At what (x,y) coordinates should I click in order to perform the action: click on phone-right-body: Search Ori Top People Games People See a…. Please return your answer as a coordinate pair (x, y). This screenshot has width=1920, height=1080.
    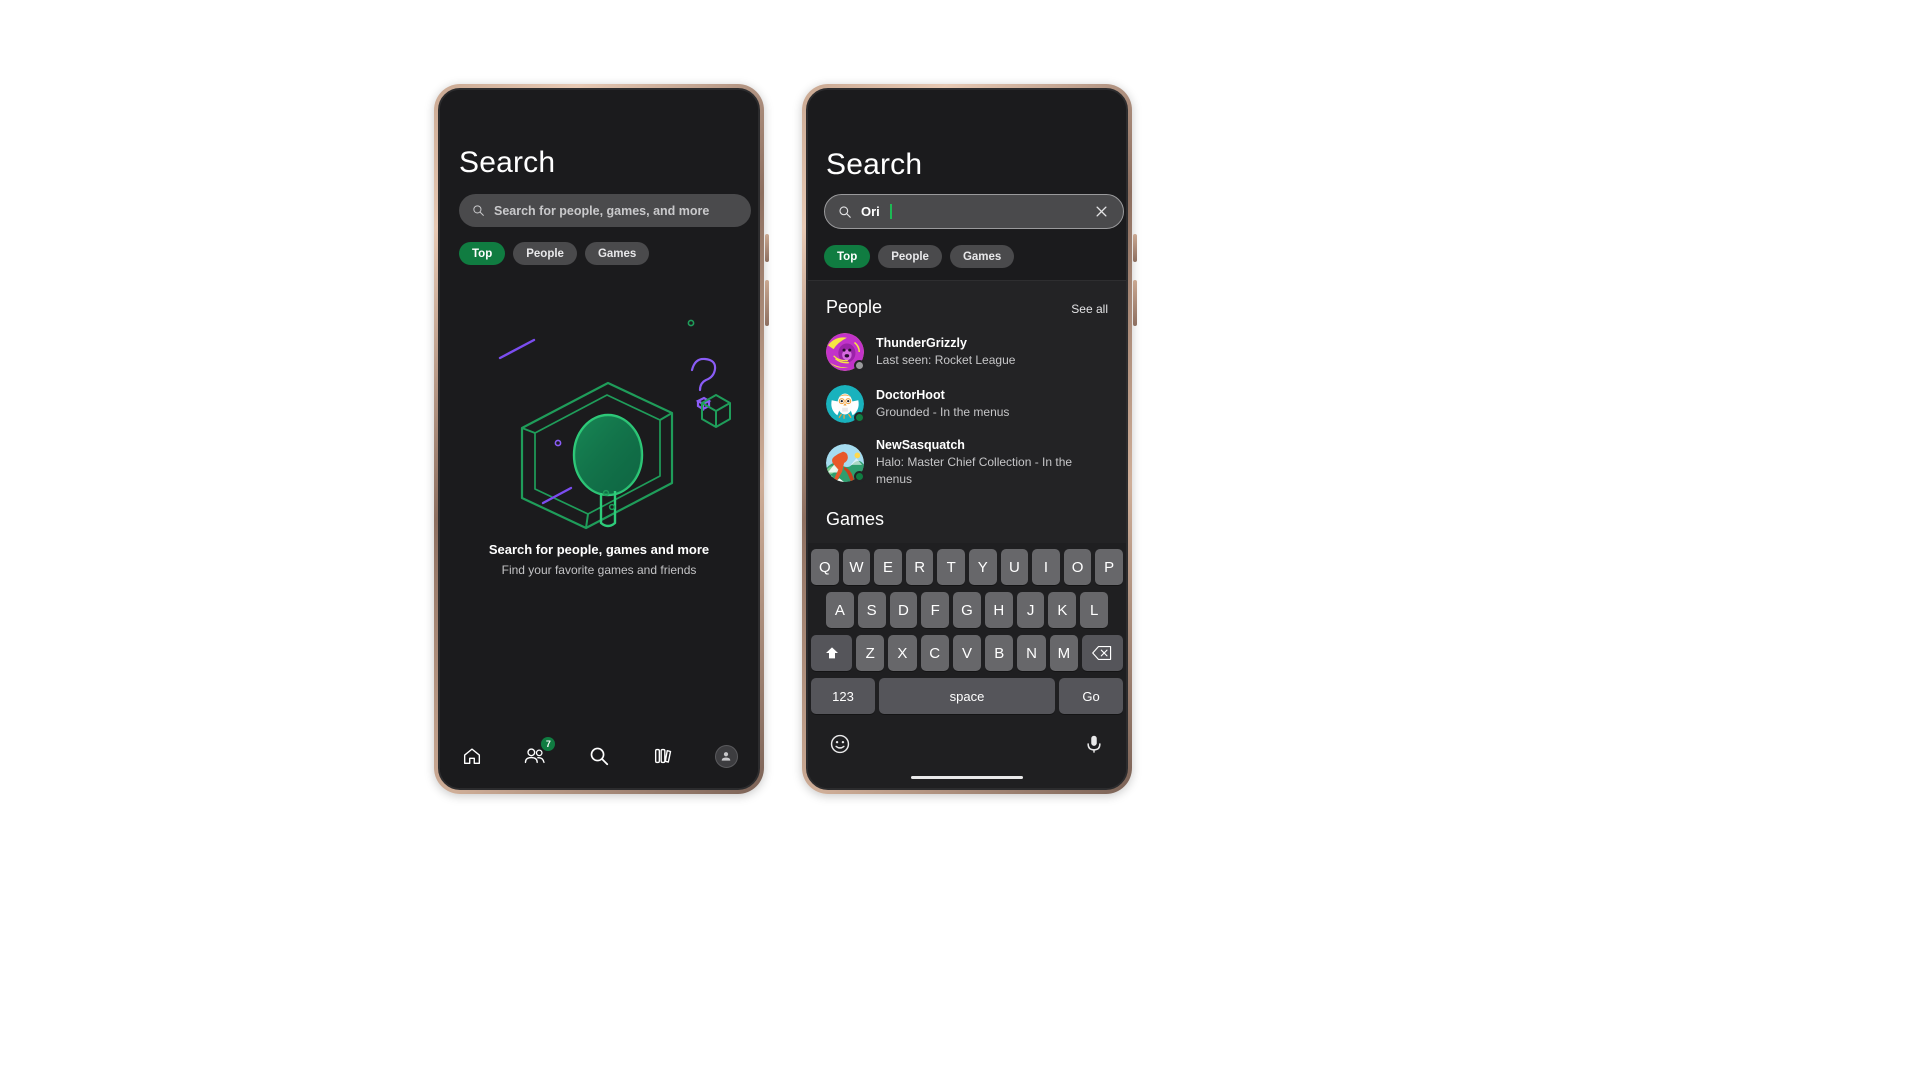
    Looking at the image, I should click on (967, 439).